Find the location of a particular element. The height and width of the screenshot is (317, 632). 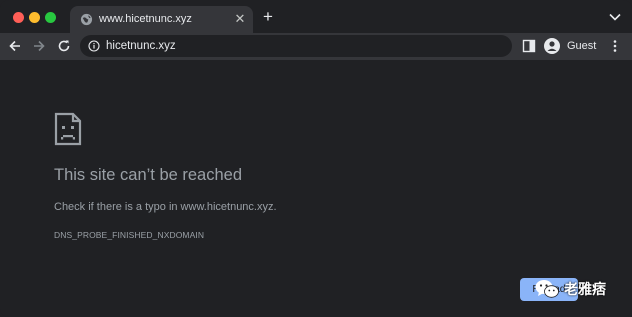

profile-button: Guest is located at coordinates (570, 46).